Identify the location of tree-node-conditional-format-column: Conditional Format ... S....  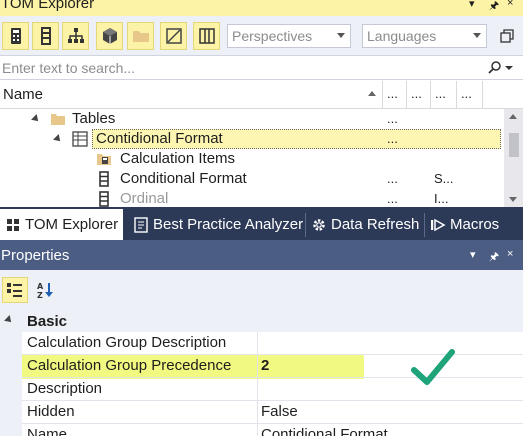
(252, 179).